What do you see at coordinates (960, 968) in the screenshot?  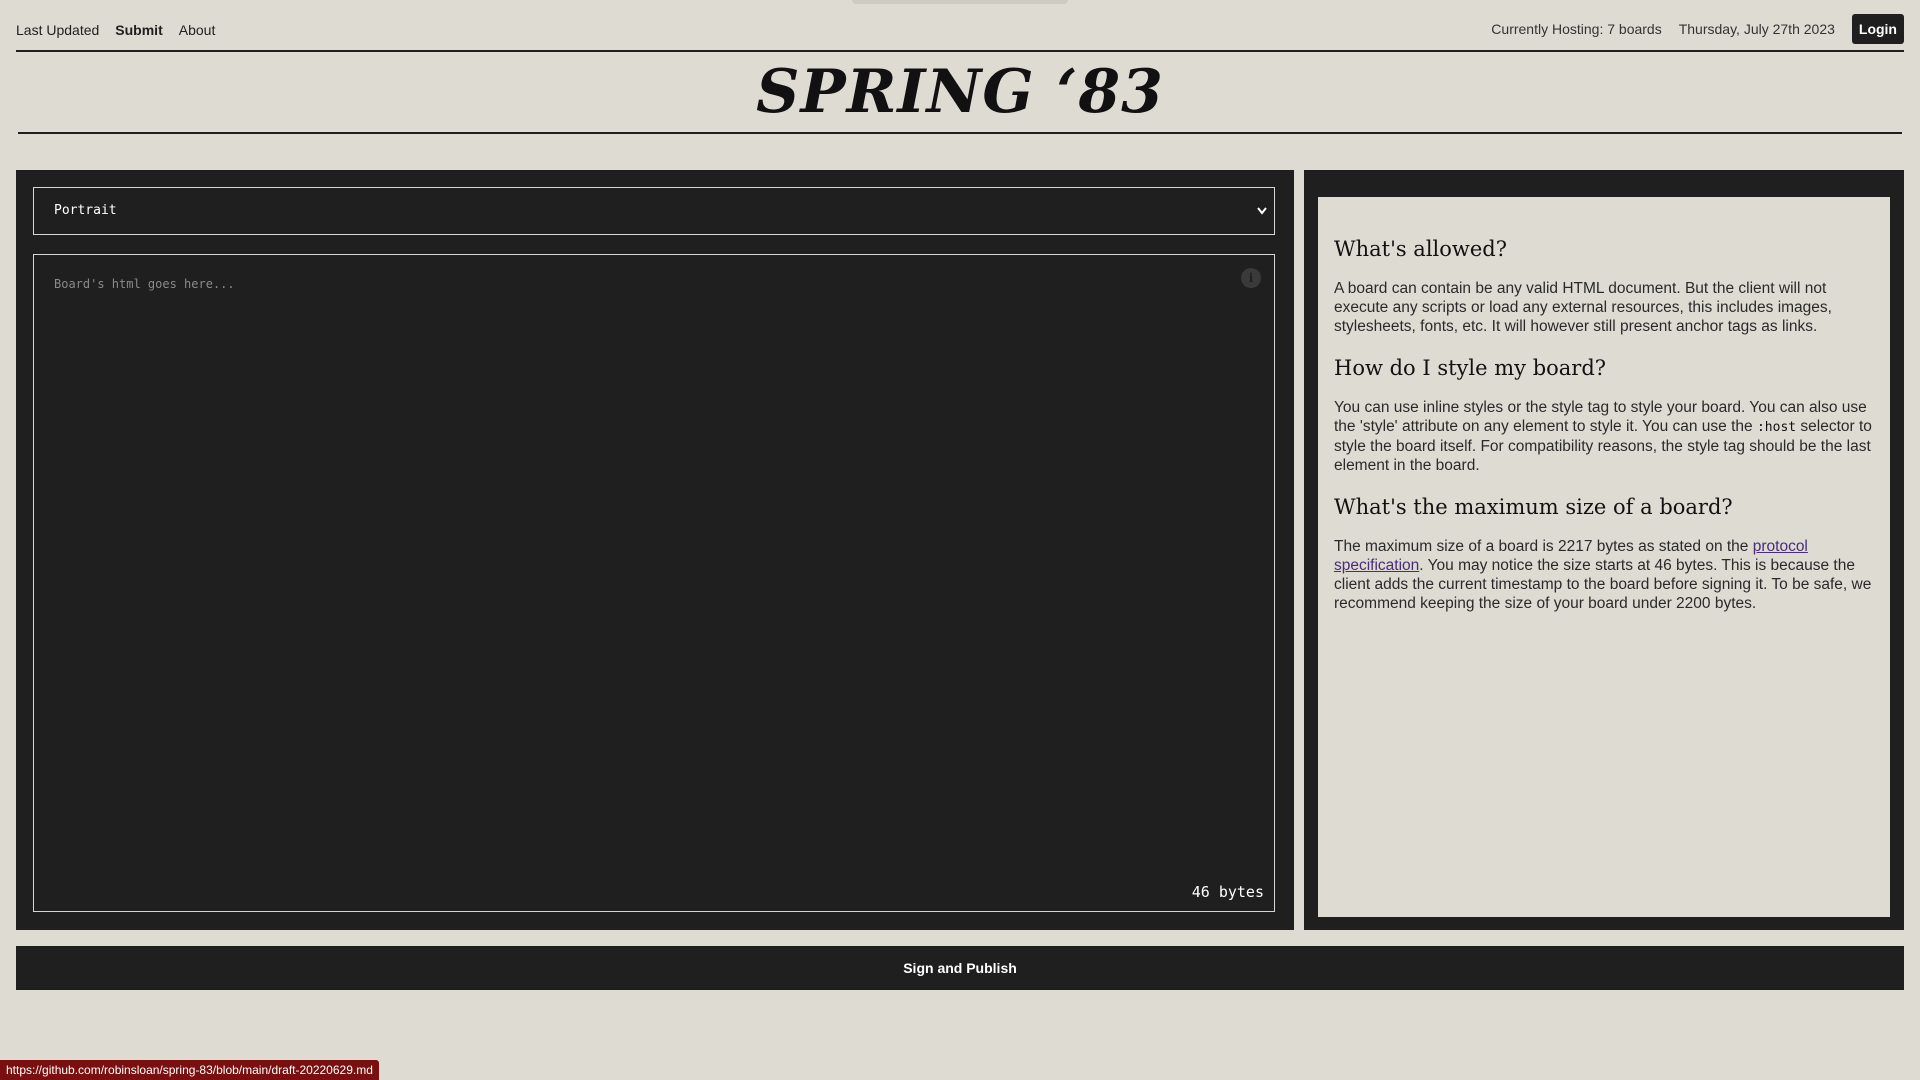 I see `sign-and-publish-button: Sign and Publish` at bounding box center [960, 968].